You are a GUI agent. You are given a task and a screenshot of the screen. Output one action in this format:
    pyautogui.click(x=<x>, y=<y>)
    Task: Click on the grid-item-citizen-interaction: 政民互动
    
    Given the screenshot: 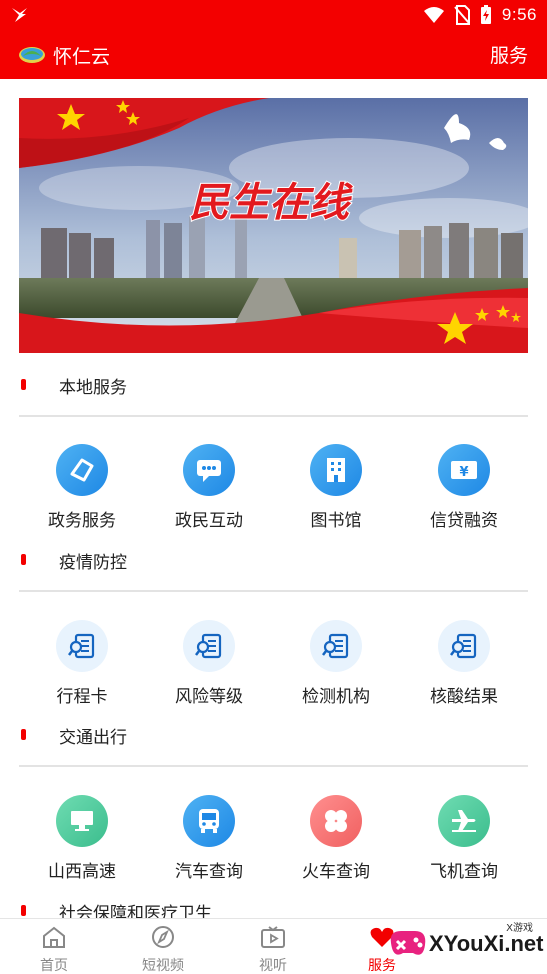 What is the action you would take?
    pyautogui.click(x=209, y=487)
    